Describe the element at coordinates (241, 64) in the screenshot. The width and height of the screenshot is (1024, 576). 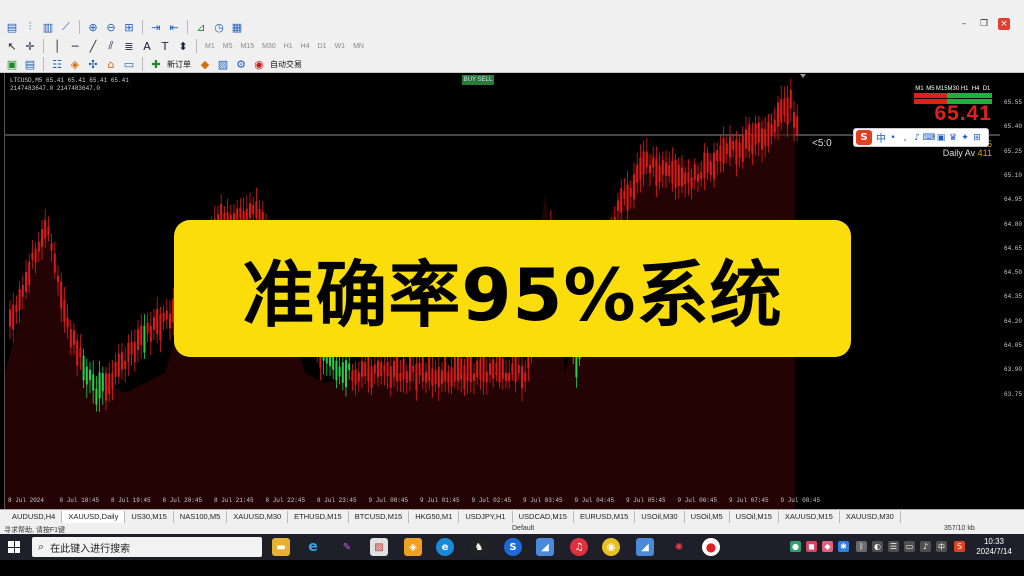
I see `options-icon: ⚙` at that location.